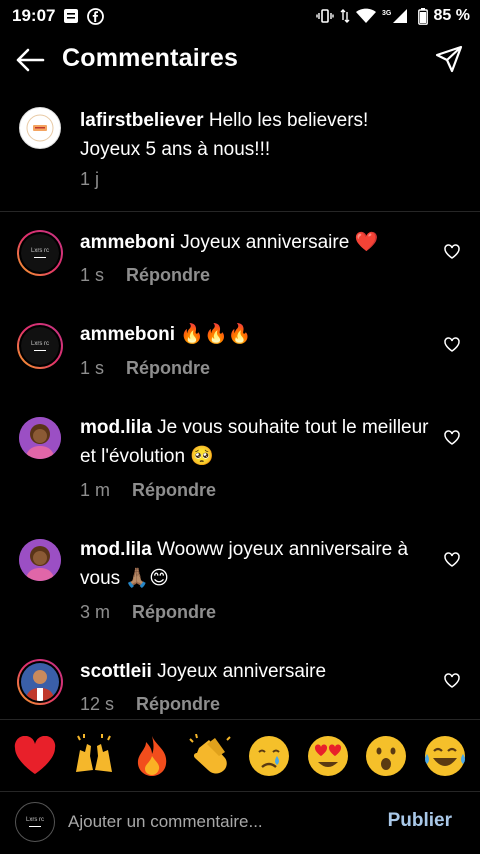 The width and height of the screenshot is (480, 854). Describe the element at coordinates (240, 755) in the screenshot. I see `quick-emoji-bar` at that location.